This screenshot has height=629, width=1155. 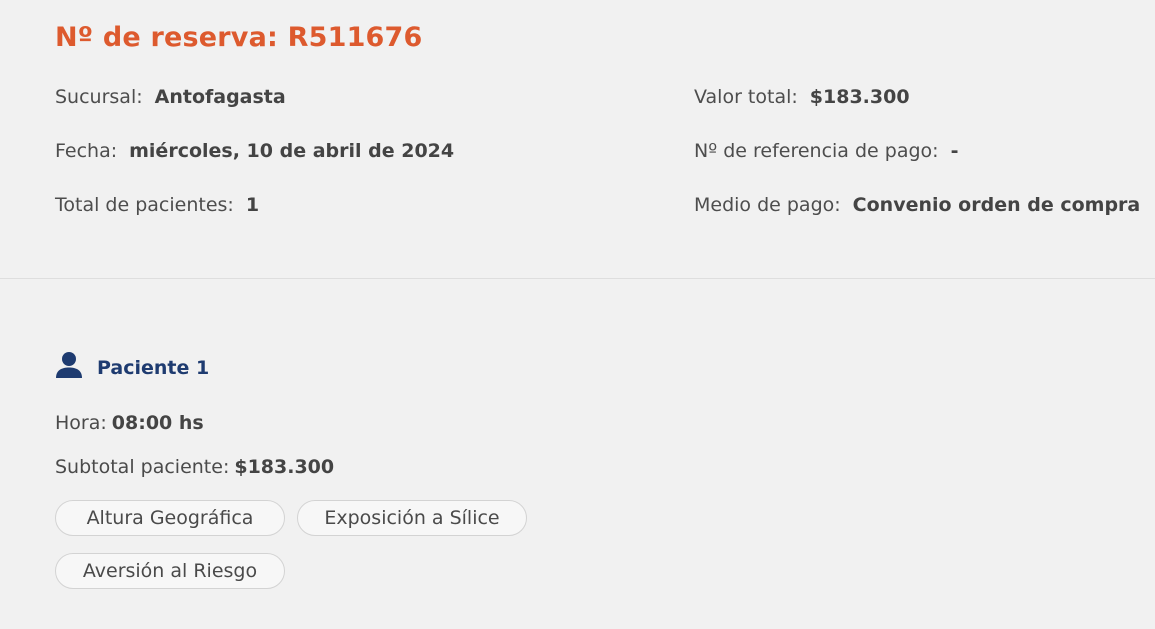 I want to click on branch-value: Antofagasta, so click(x=220, y=97).